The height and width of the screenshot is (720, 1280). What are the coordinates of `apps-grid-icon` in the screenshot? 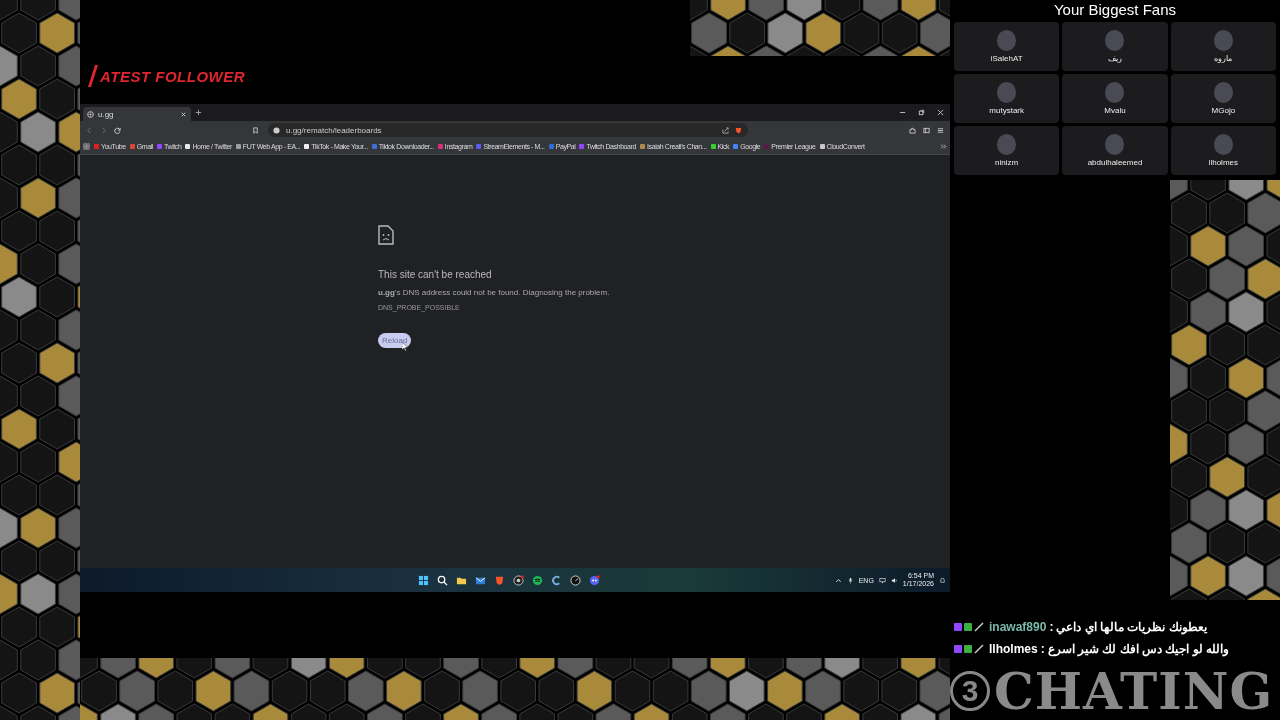 It's located at (86, 146).